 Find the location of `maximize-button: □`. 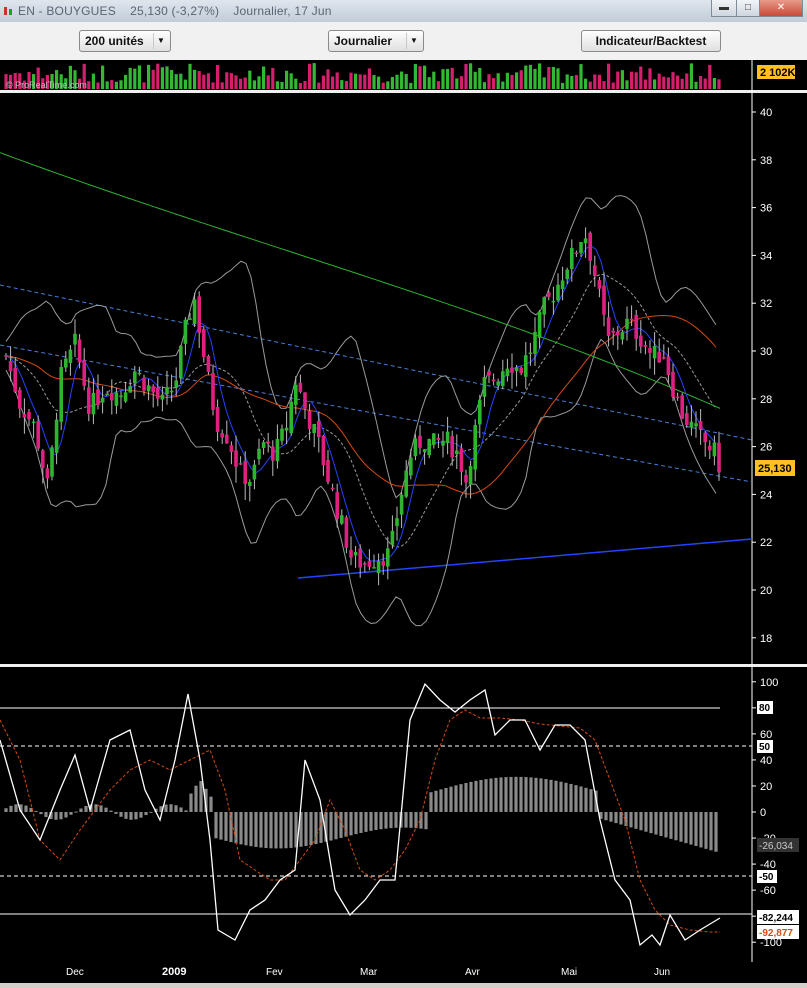

maximize-button: □ is located at coordinates (748, 8).